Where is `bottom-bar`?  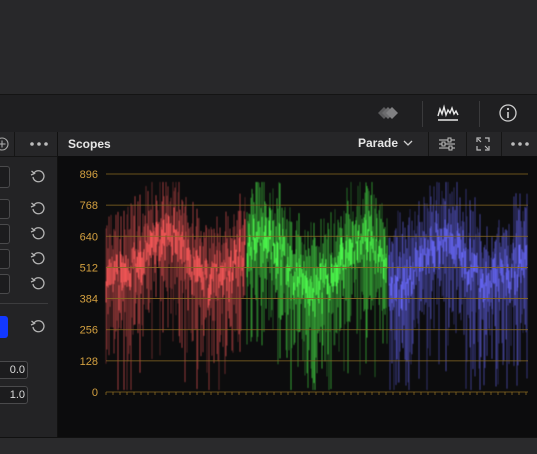 bottom-bar is located at coordinates (268, 445).